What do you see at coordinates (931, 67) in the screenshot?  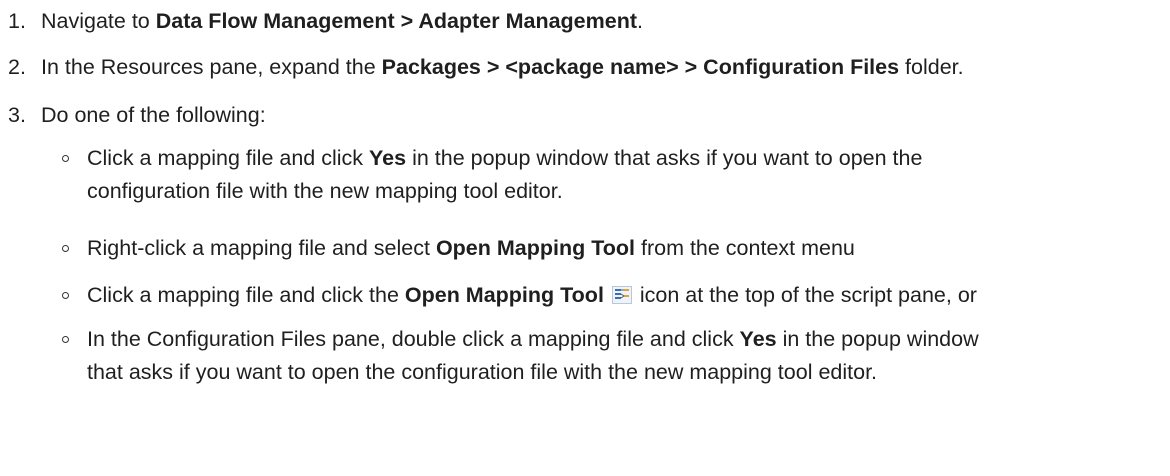 I see `step-text: folder.` at bounding box center [931, 67].